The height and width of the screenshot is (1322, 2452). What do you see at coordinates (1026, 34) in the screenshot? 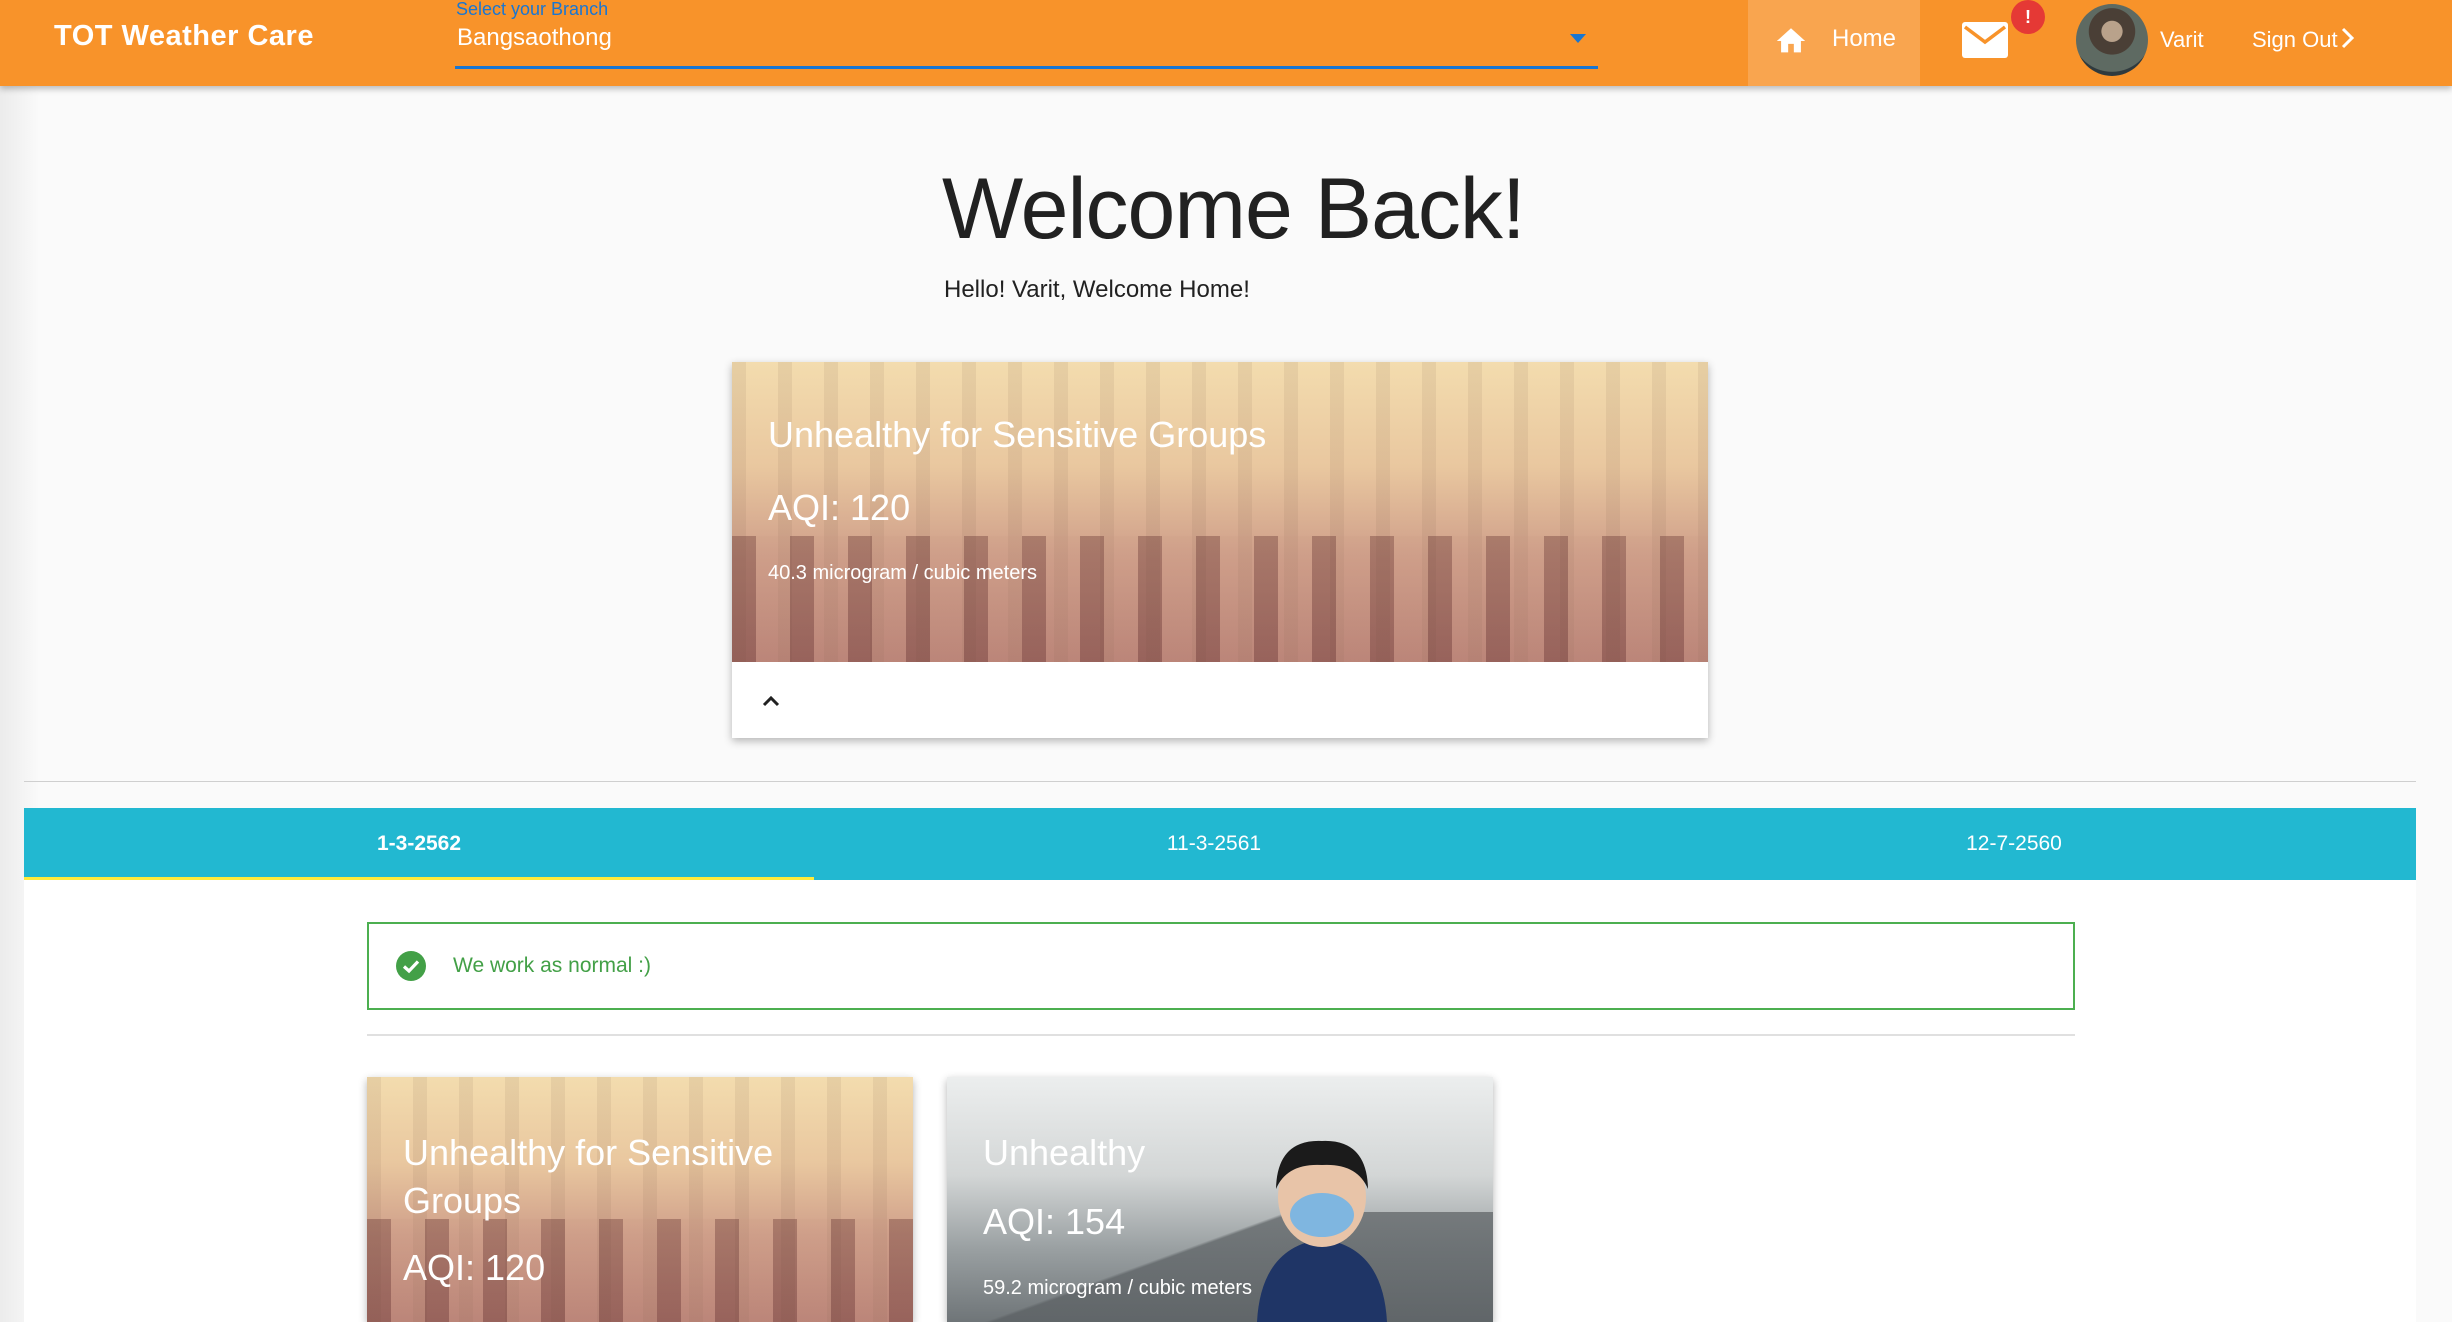
I see `branch-select: Select your Branch Bangsaothong` at bounding box center [1026, 34].